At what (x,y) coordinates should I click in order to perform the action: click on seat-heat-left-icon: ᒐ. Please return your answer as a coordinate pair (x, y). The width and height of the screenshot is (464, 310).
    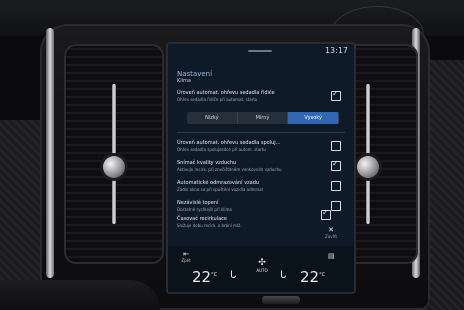
    Looking at the image, I should click on (233, 275).